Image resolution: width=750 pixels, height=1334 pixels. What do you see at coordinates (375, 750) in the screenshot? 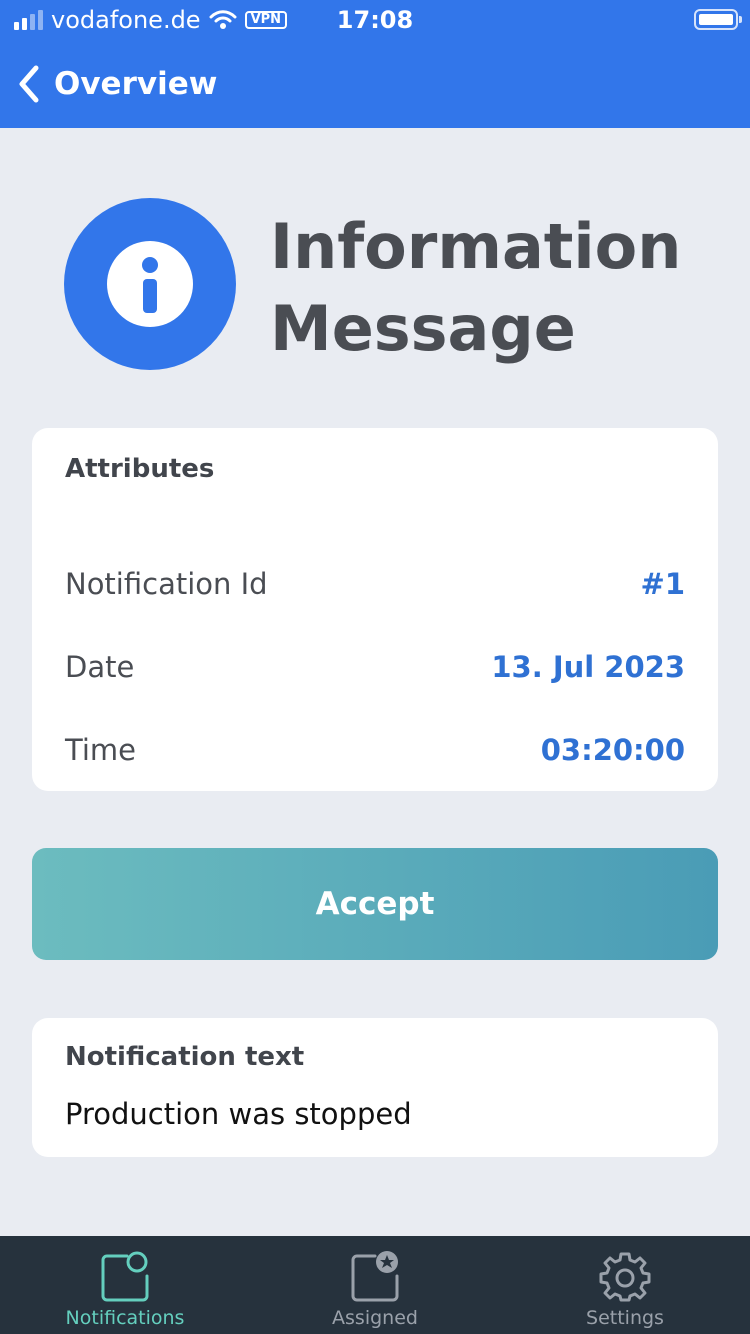
I see `attribute-row-time: Time 03:20:00` at bounding box center [375, 750].